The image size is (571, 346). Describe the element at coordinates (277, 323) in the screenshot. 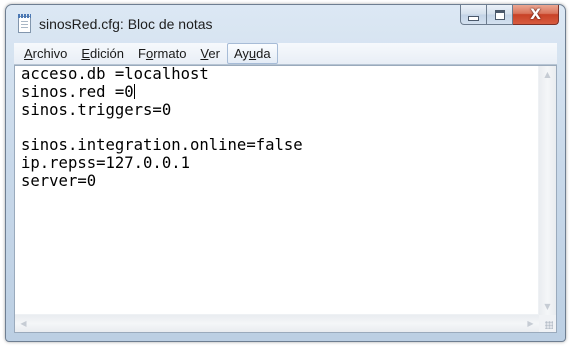

I see `horizontal-scrollbar: ◀ ▶` at that location.